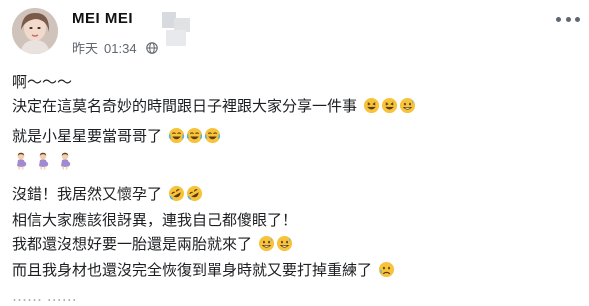  What do you see at coordinates (85, 48) in the screenshot?
I see `post-date: 昨天` at bounding box center [85, 48].